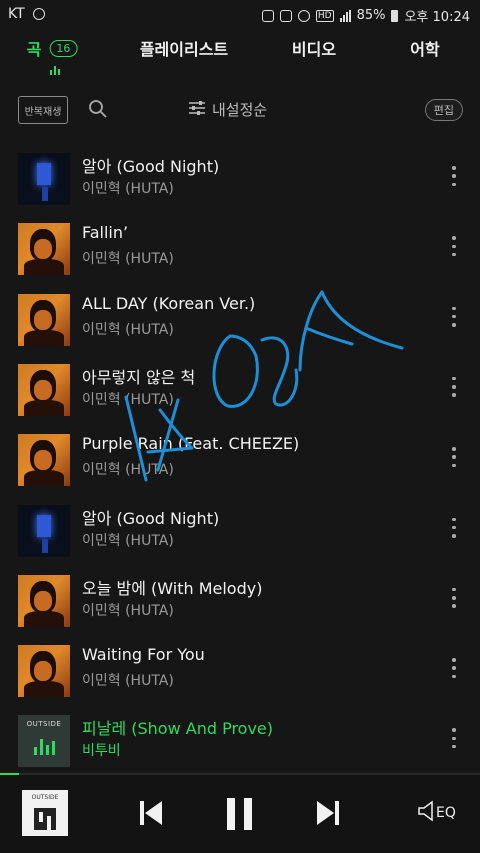 This screenshot has height=853, width=480. I want to click on now-playing-album-art: OUTSIDE, so click(45, 813).